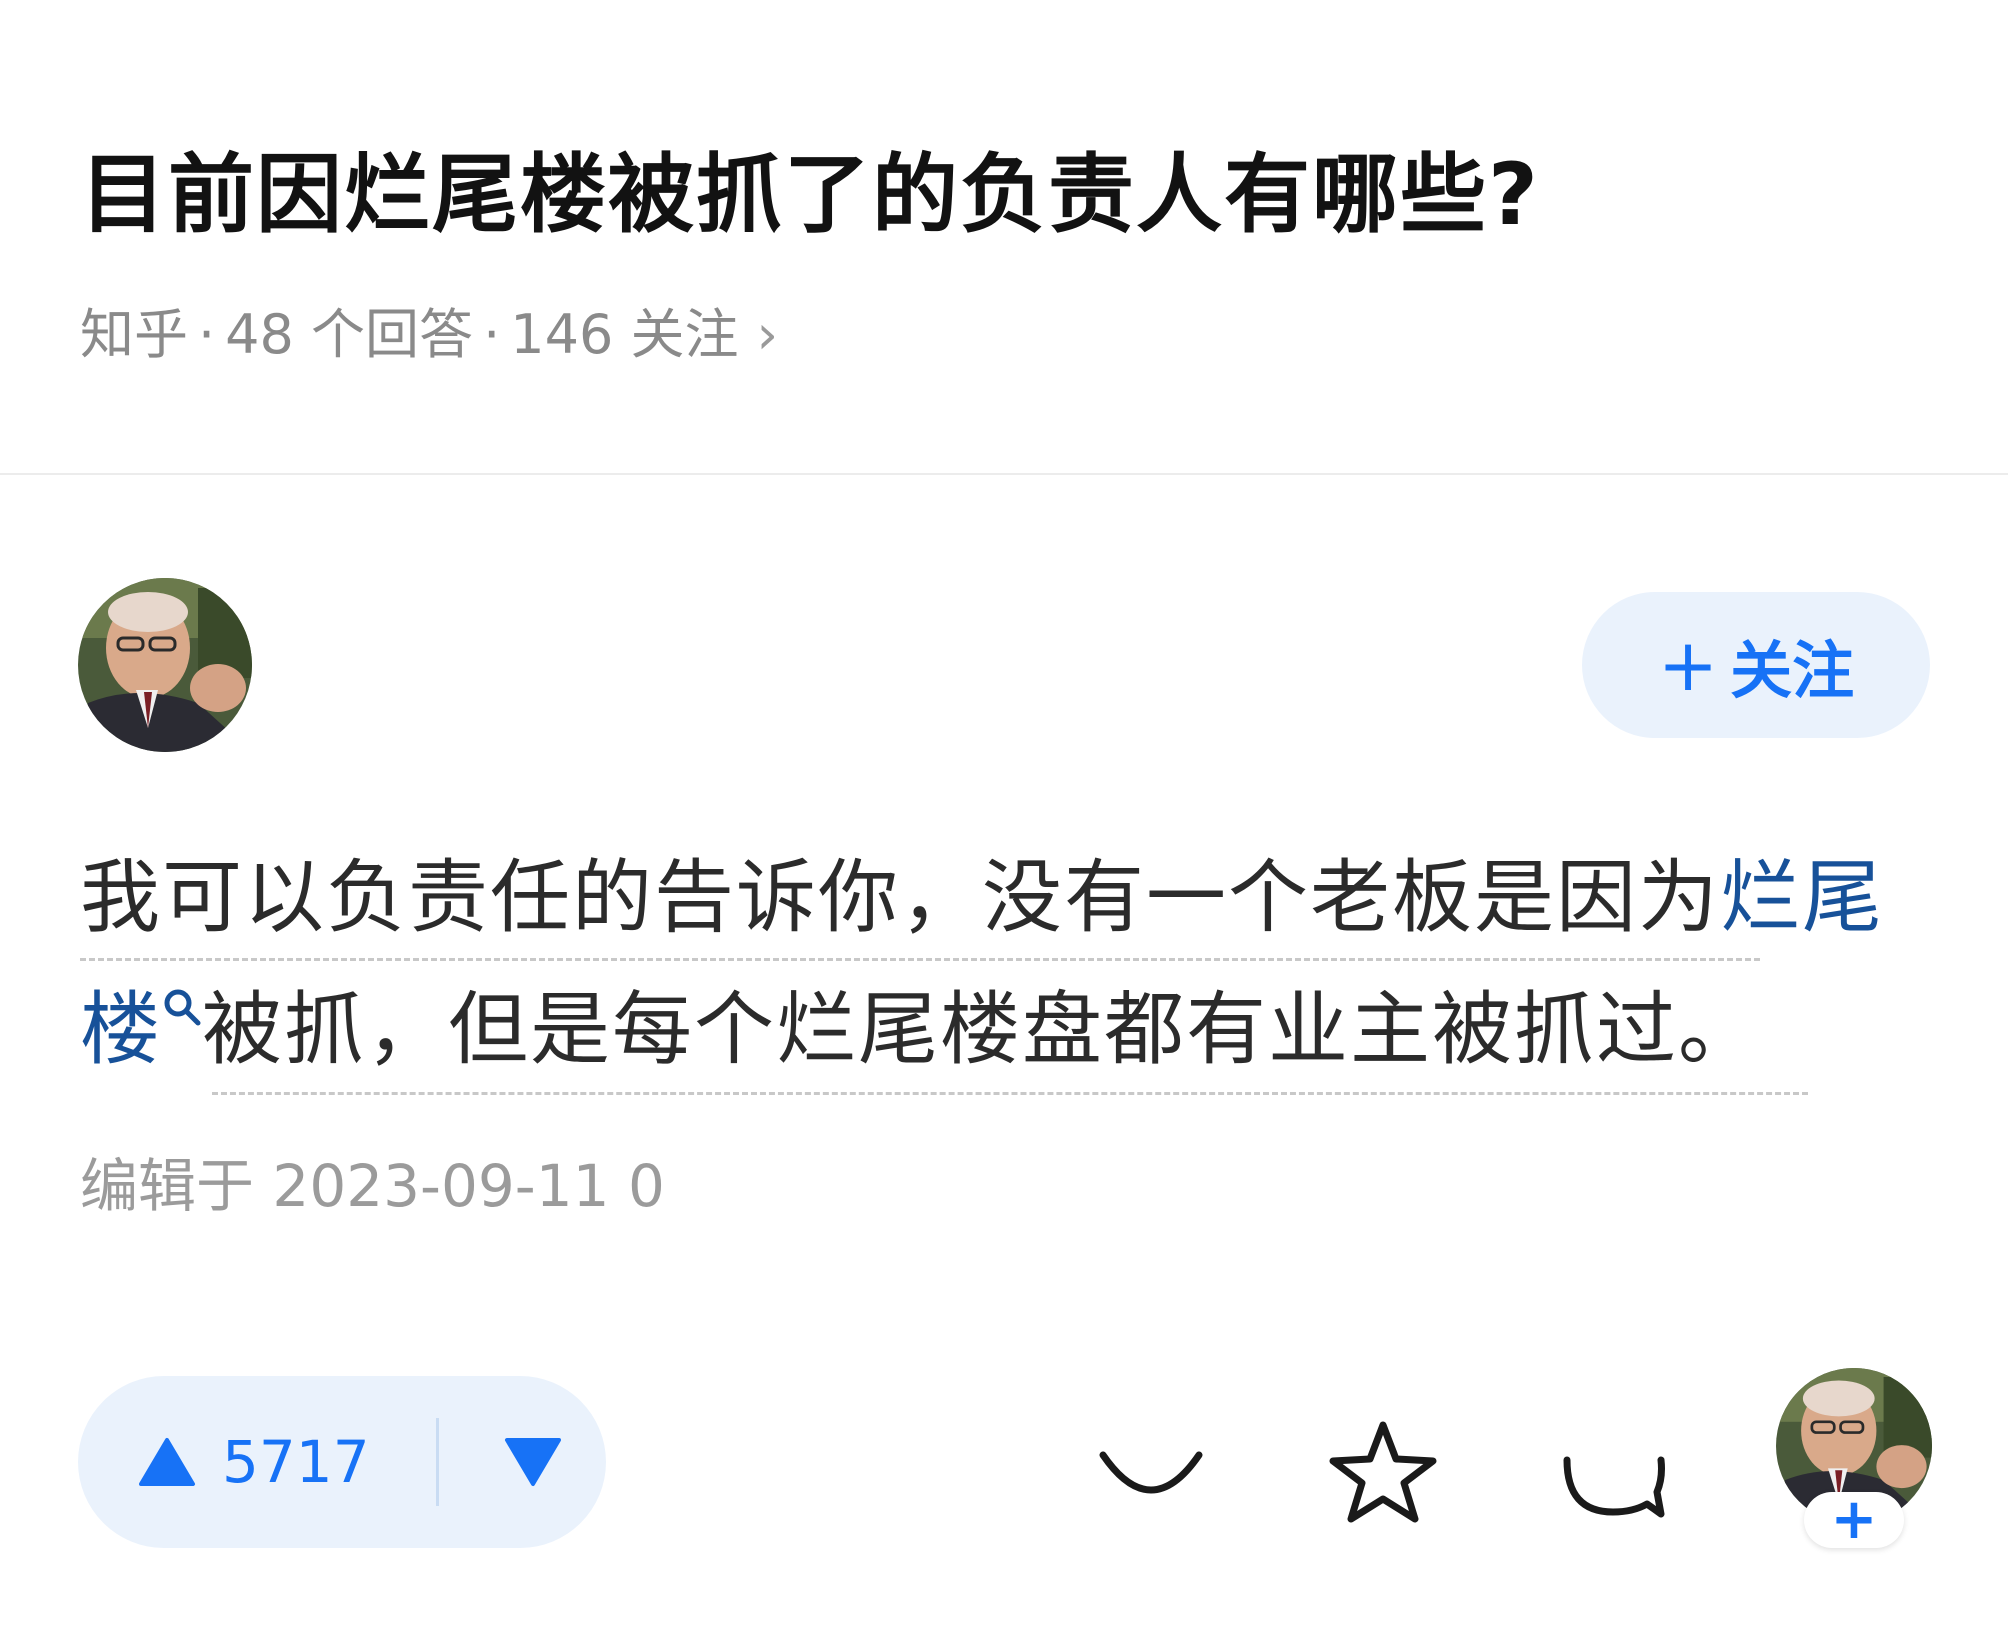 The width and height of the screenshot is (2008, 1647). Describe the element at coordinates (1151, 1472) in the screenshot. I see `collapse-icon` at that location.